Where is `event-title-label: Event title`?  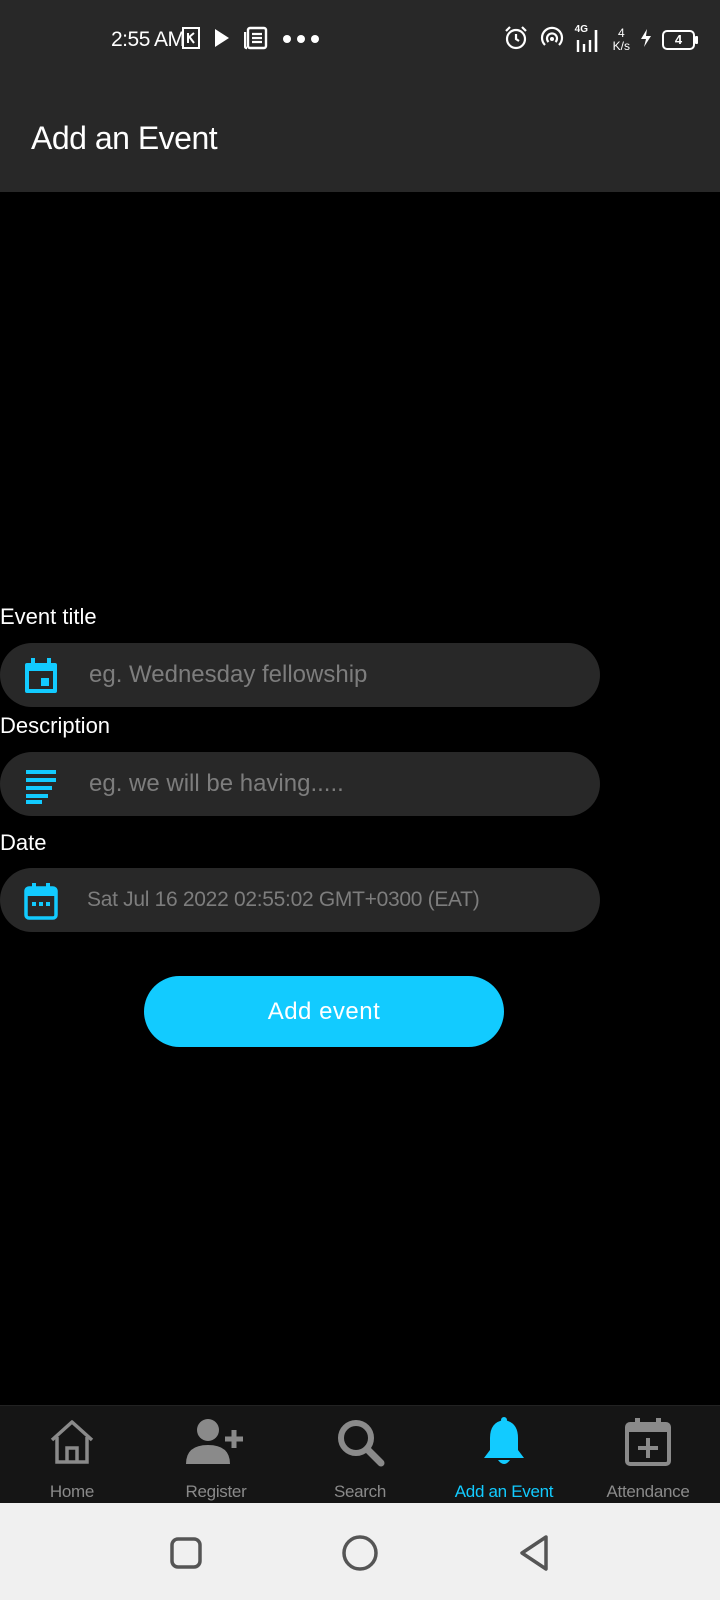 event-title-label: Event title is located at coordinates (48, 616).